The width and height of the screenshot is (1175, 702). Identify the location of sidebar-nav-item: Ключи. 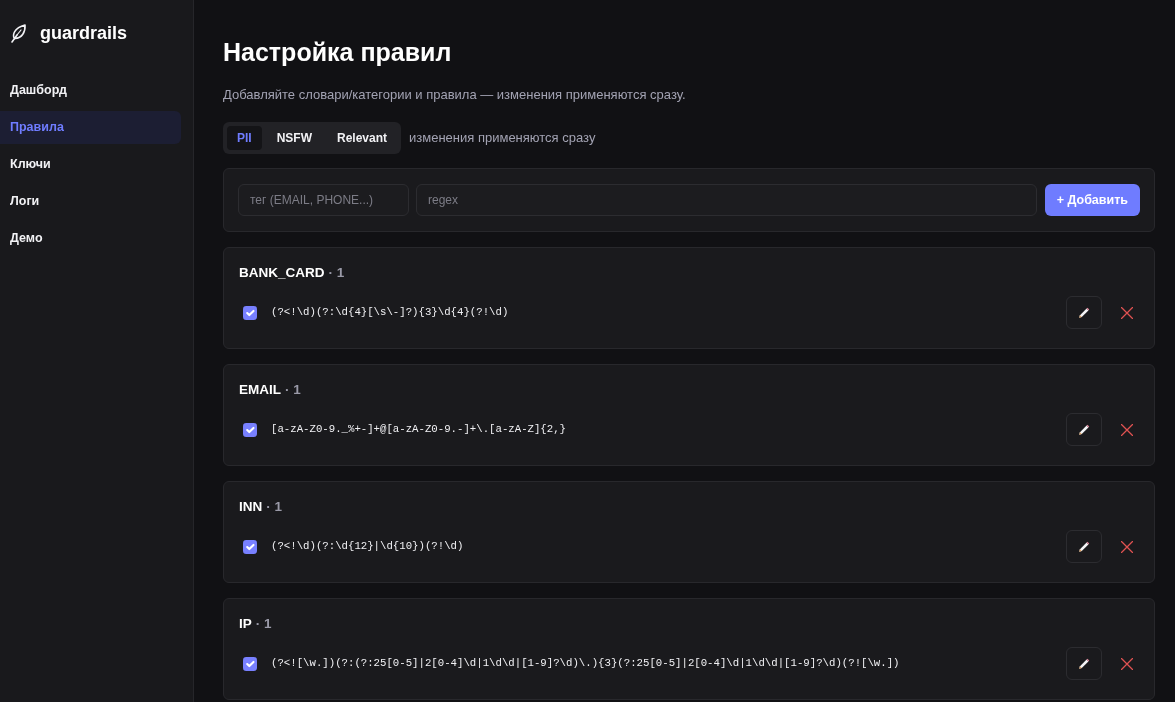
(90, 164).